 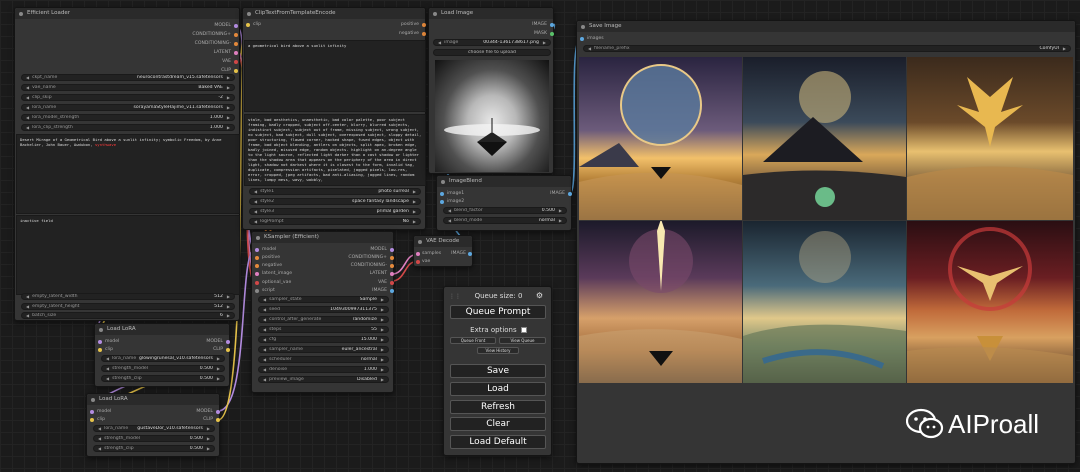 What do you see at coordinates (265, 290) in the screenshot?
I see `input-script: script` at bounding box center [265, 290].